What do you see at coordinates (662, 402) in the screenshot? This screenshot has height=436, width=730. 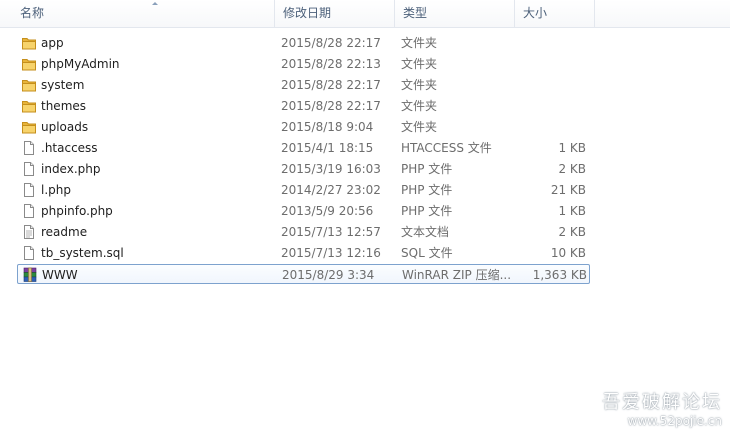 I see `watermark-title: 吾爱破解论坛` at bounding box center [662, 402].